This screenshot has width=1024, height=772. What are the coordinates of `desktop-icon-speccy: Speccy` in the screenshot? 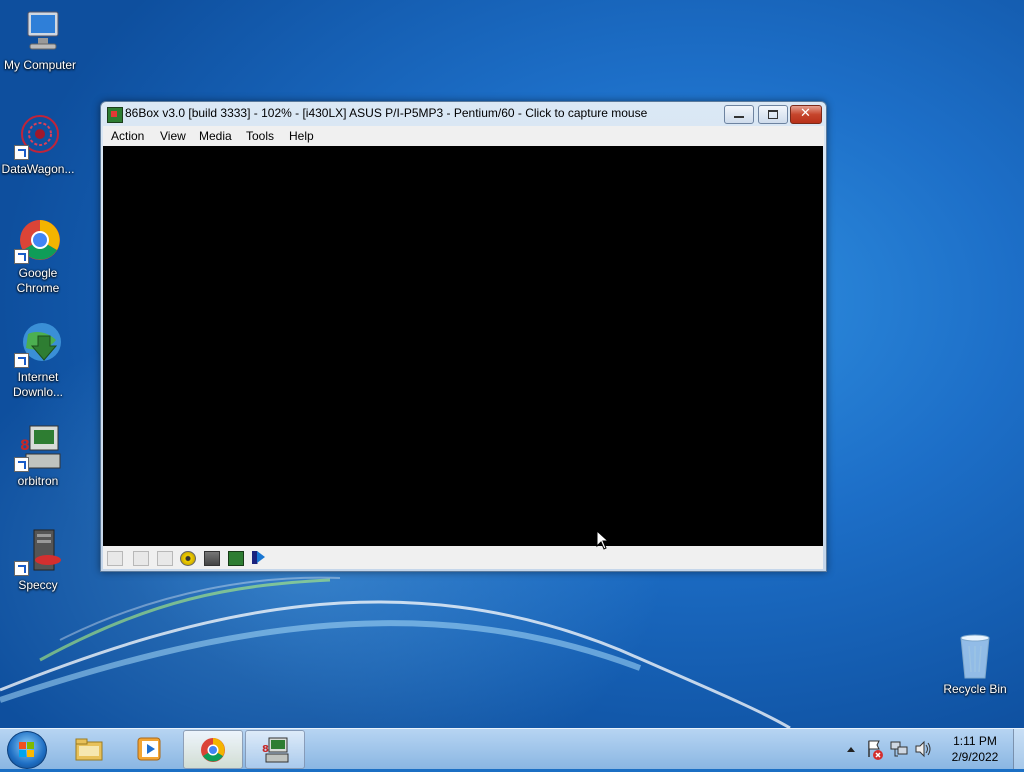 It's located at (39, 560).